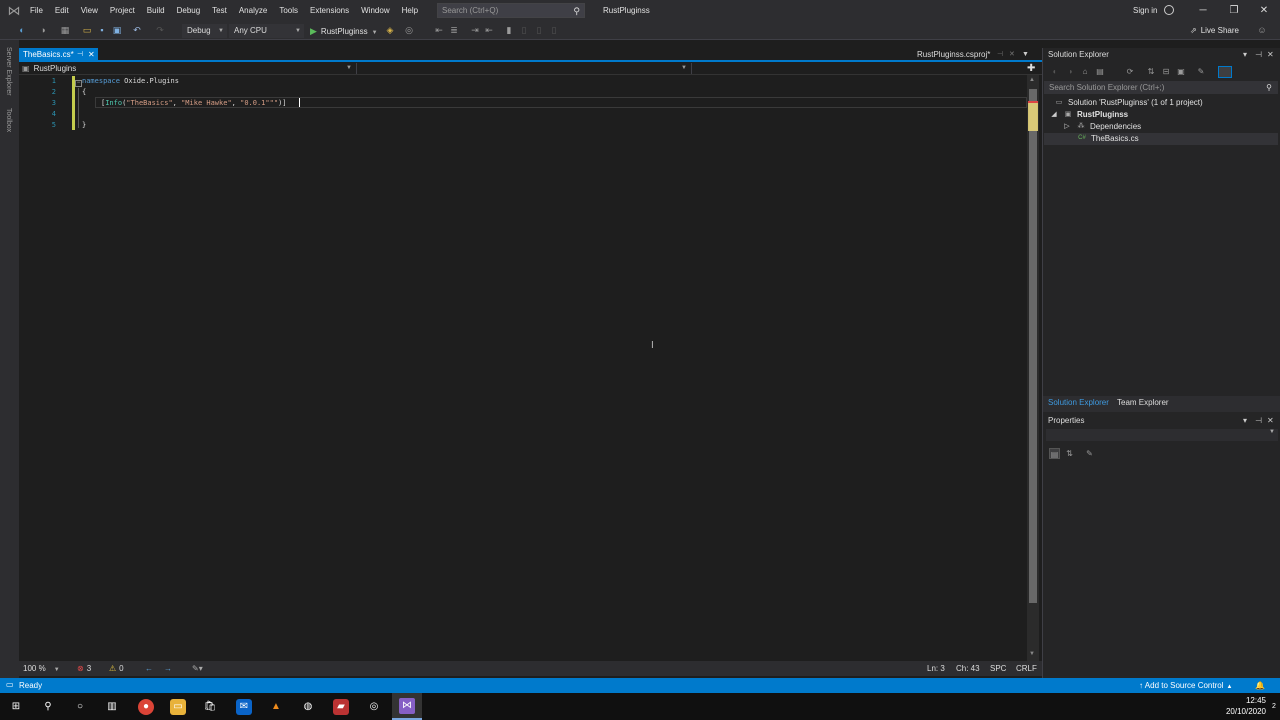 This screenshot has height=720, width=1280. I want to click on close-tab-icon: ✕, so click(91, 55).